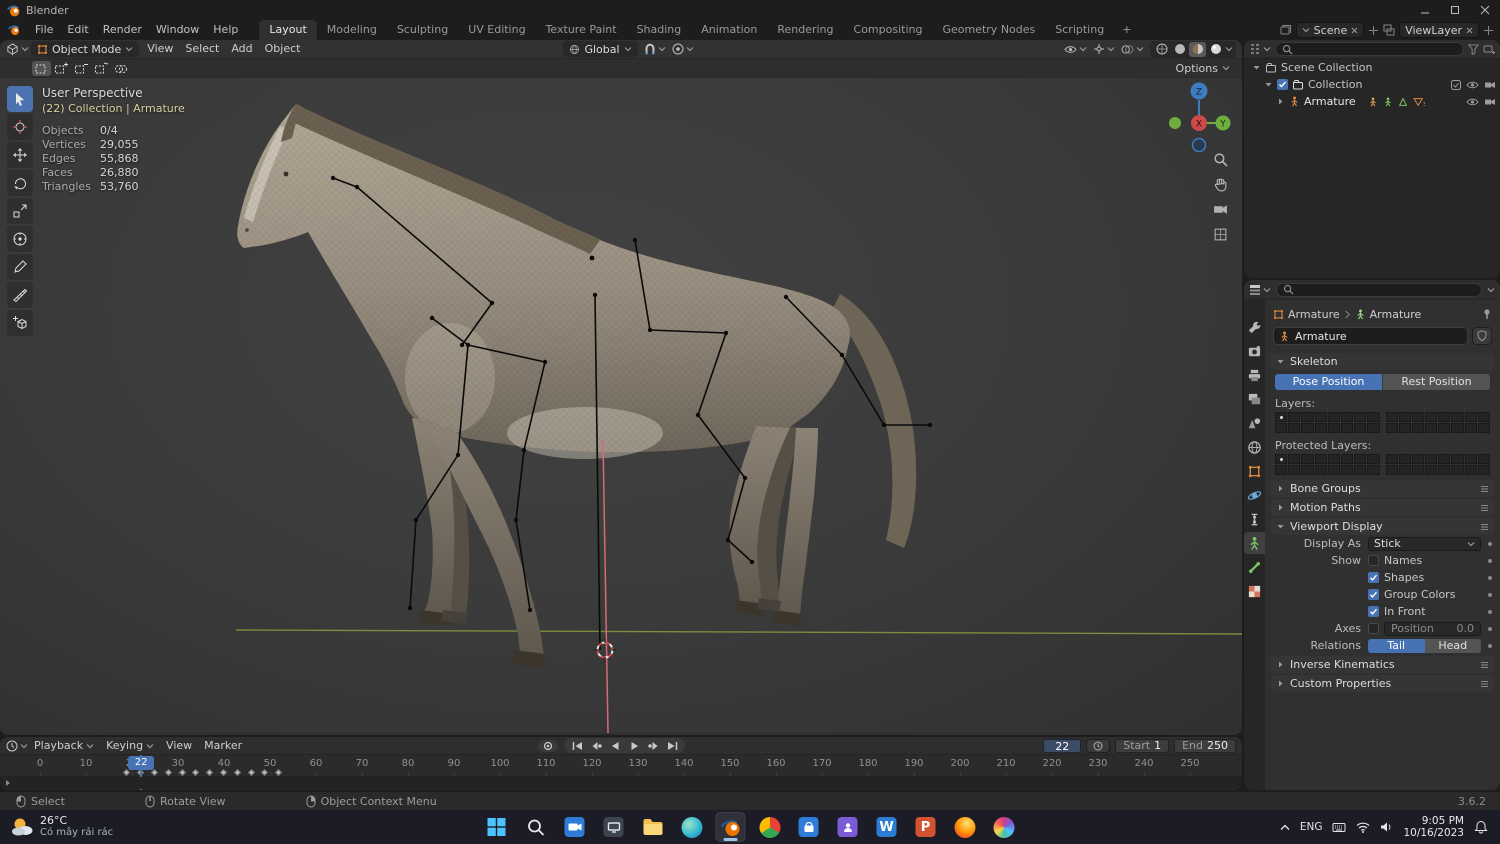 The width and height of the screenshot is (1500, 844). What do you see at coordinates (926, 827) in the screenshot?
I see `powerpoint-icon: P` at bounding box center [926, 827].